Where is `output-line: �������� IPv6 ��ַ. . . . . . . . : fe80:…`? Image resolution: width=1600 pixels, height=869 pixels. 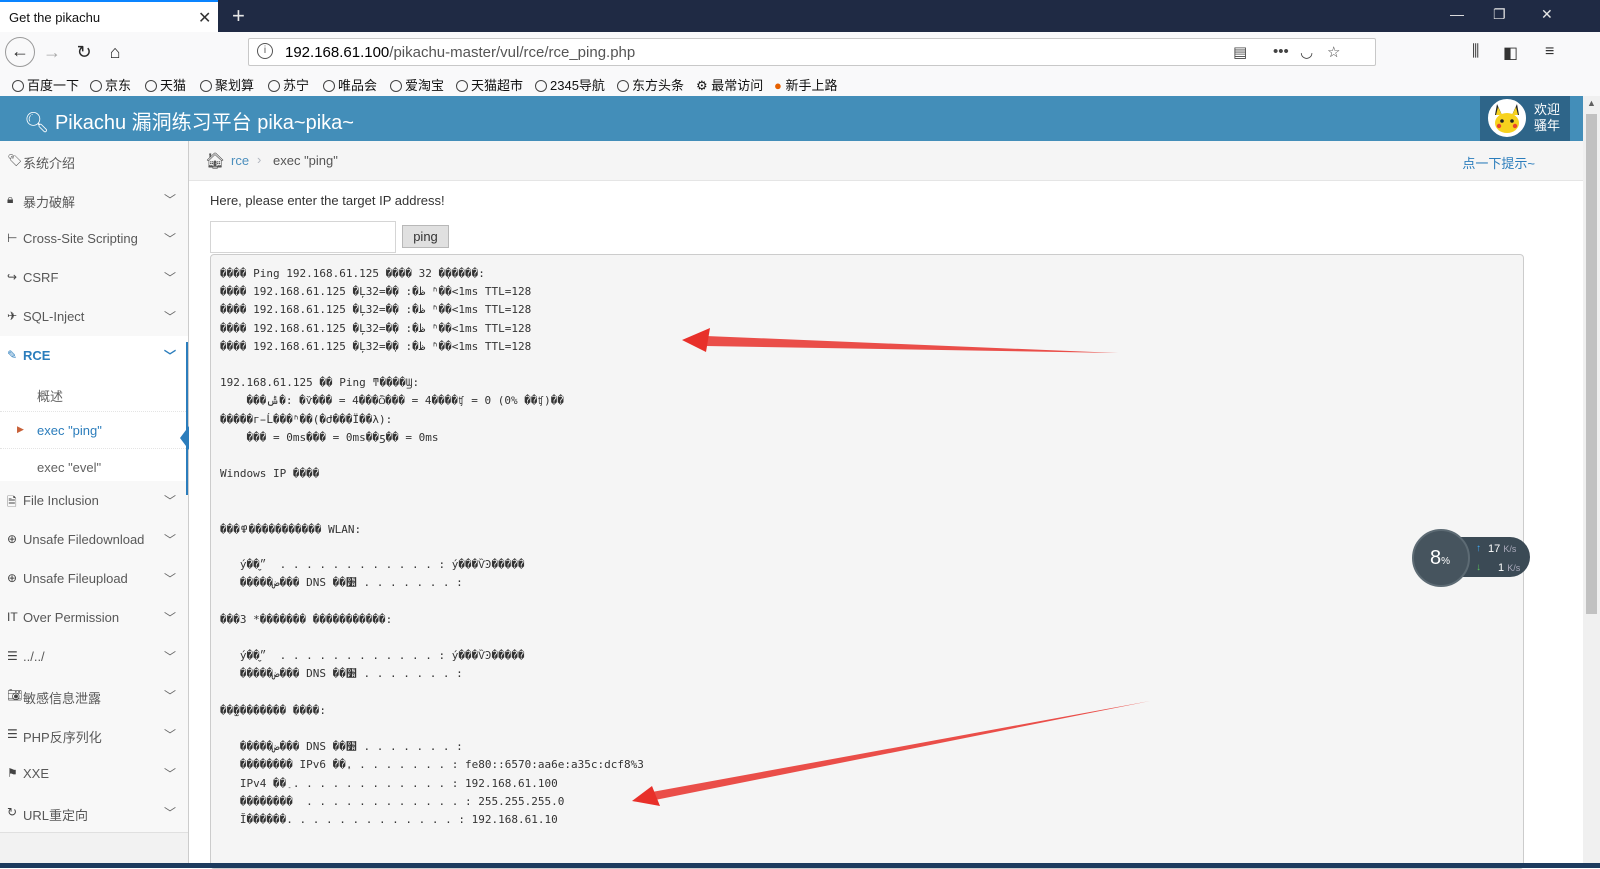 output-line: �������� IPv6 ��ַ. . . . . . . . : fe80:… is located at coordinates (432, 765).